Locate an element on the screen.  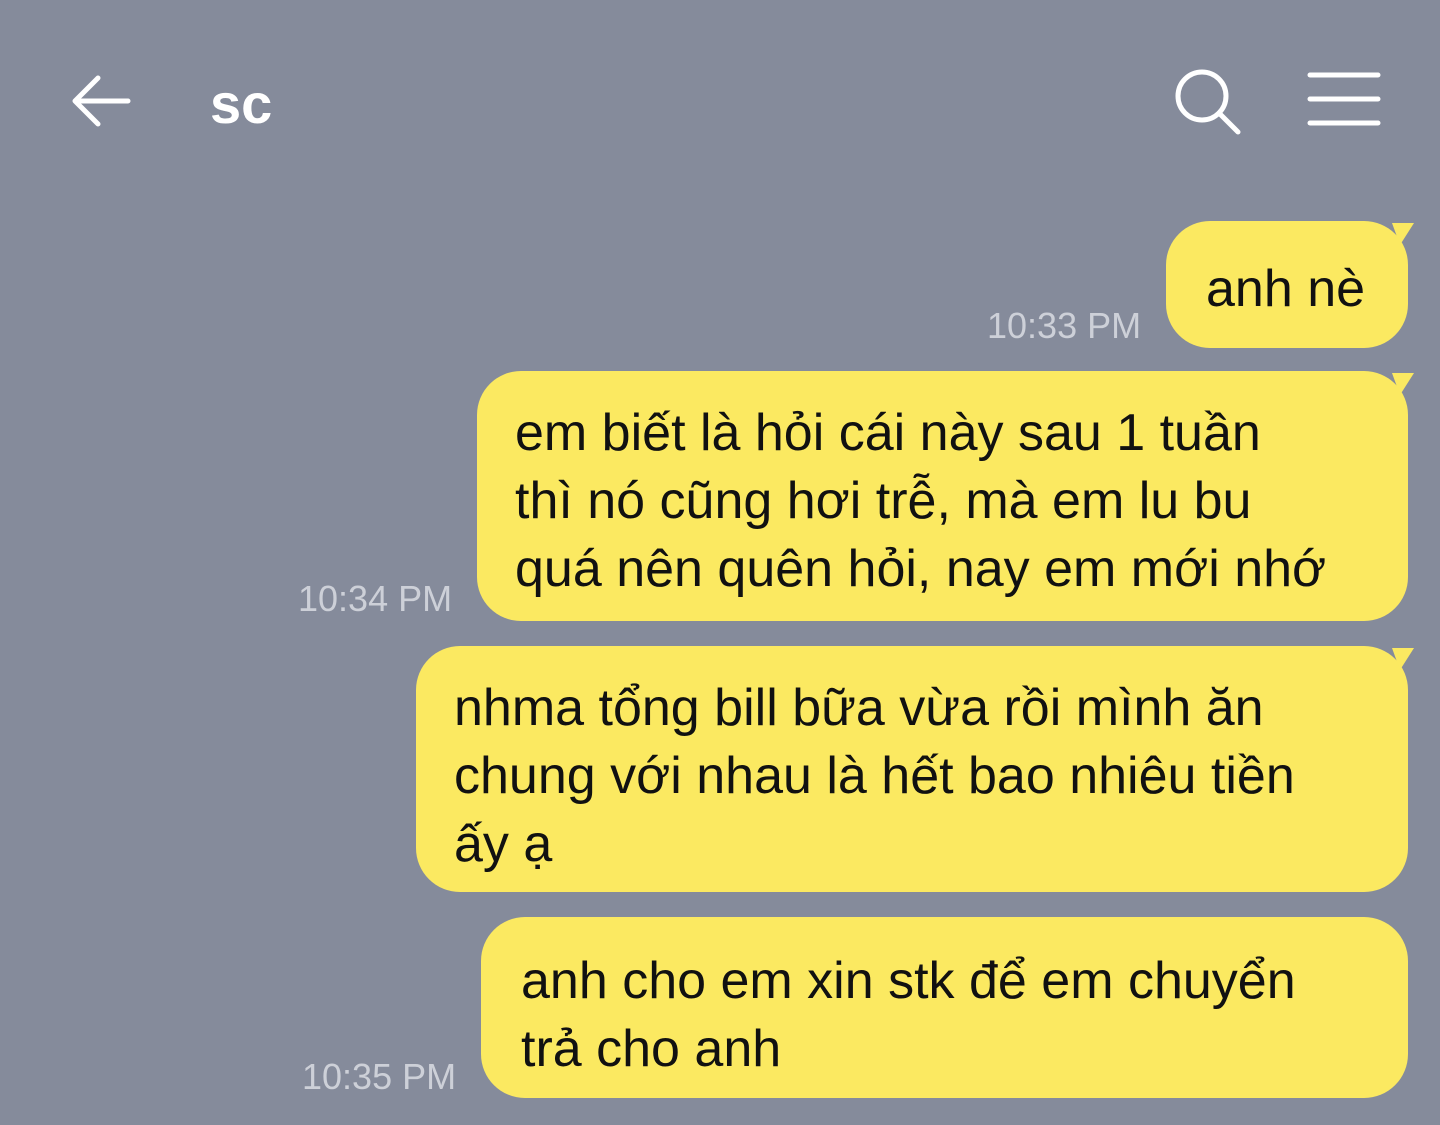
menu-button is located at coordinates (1344, 99).